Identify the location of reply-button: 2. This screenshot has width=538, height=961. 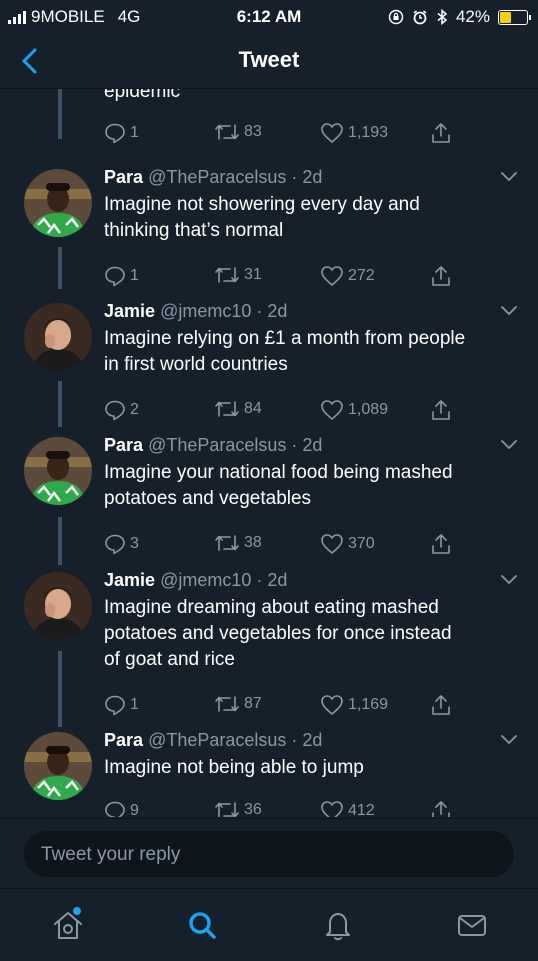
(121, 410).